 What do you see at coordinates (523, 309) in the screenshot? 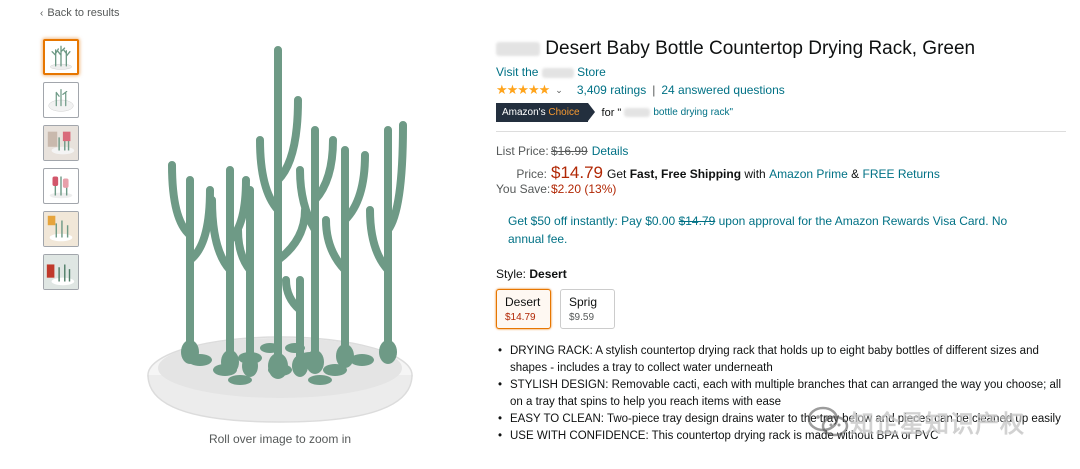
I see `style-option-desert: Desert $14.79` at bounding box center [523, 309].